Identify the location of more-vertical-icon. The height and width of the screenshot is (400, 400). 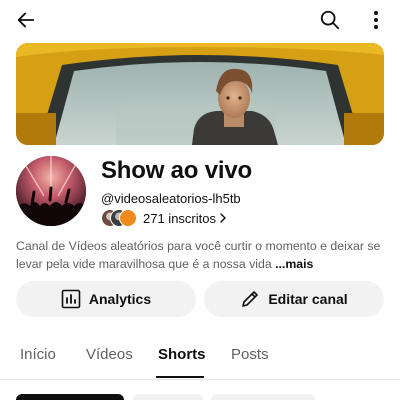
(376, 20).